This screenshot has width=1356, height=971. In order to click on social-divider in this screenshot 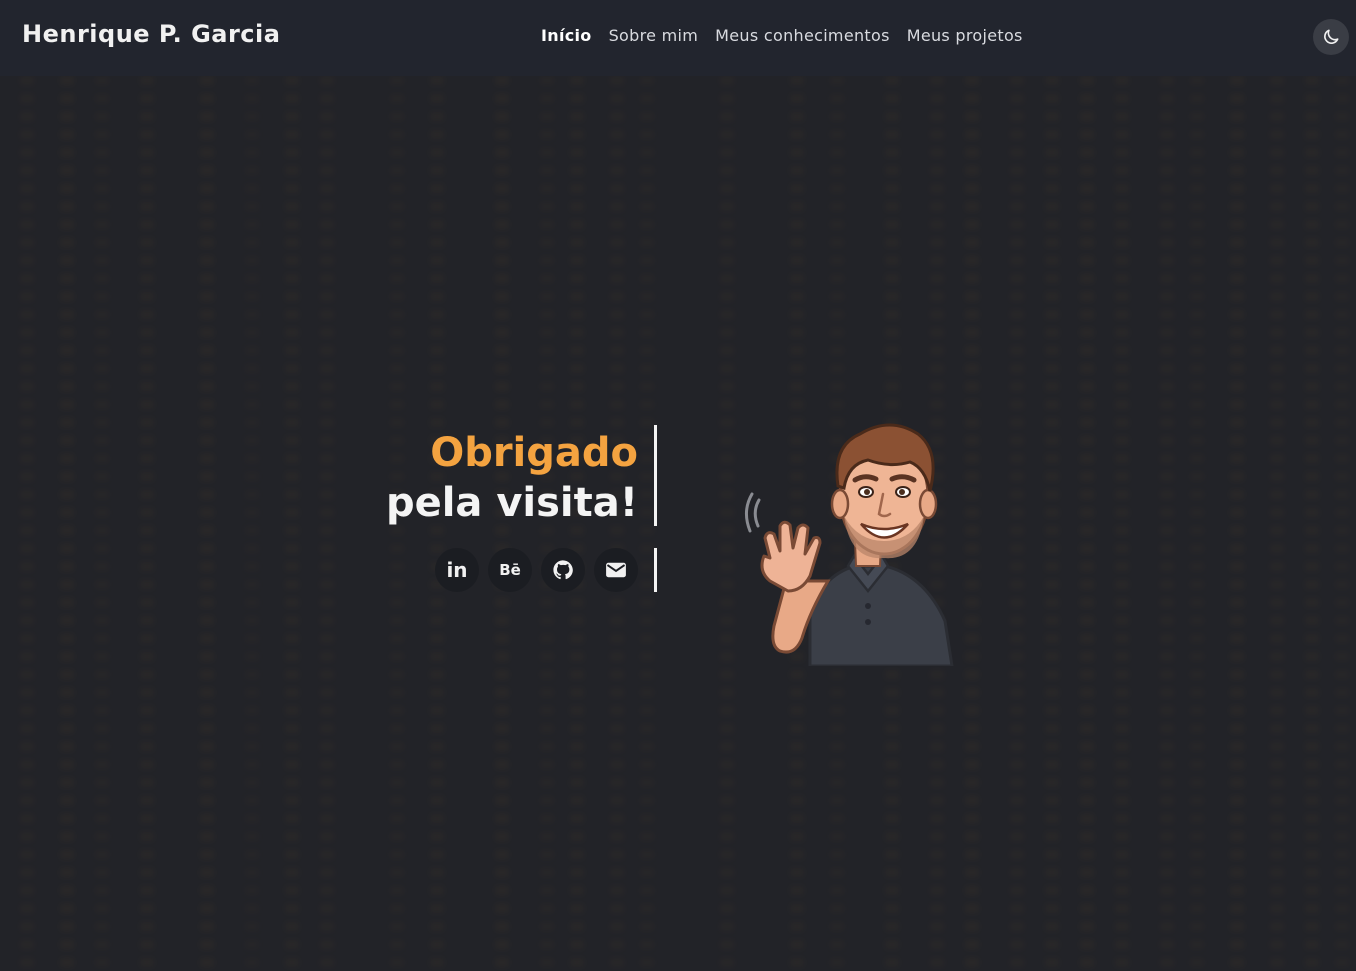, I will do `click(655, 570)`.